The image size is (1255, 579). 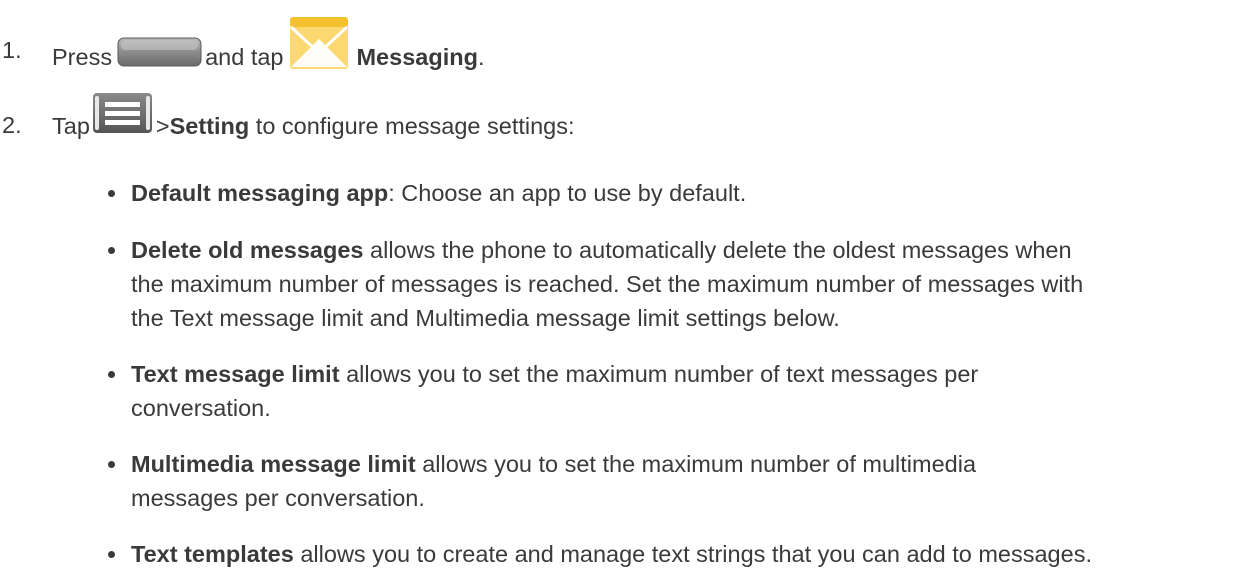 What do you see at coordinates (71, 125) in the screenshot?
I see `tap-label: Tap` at bounding box center [71, 125].